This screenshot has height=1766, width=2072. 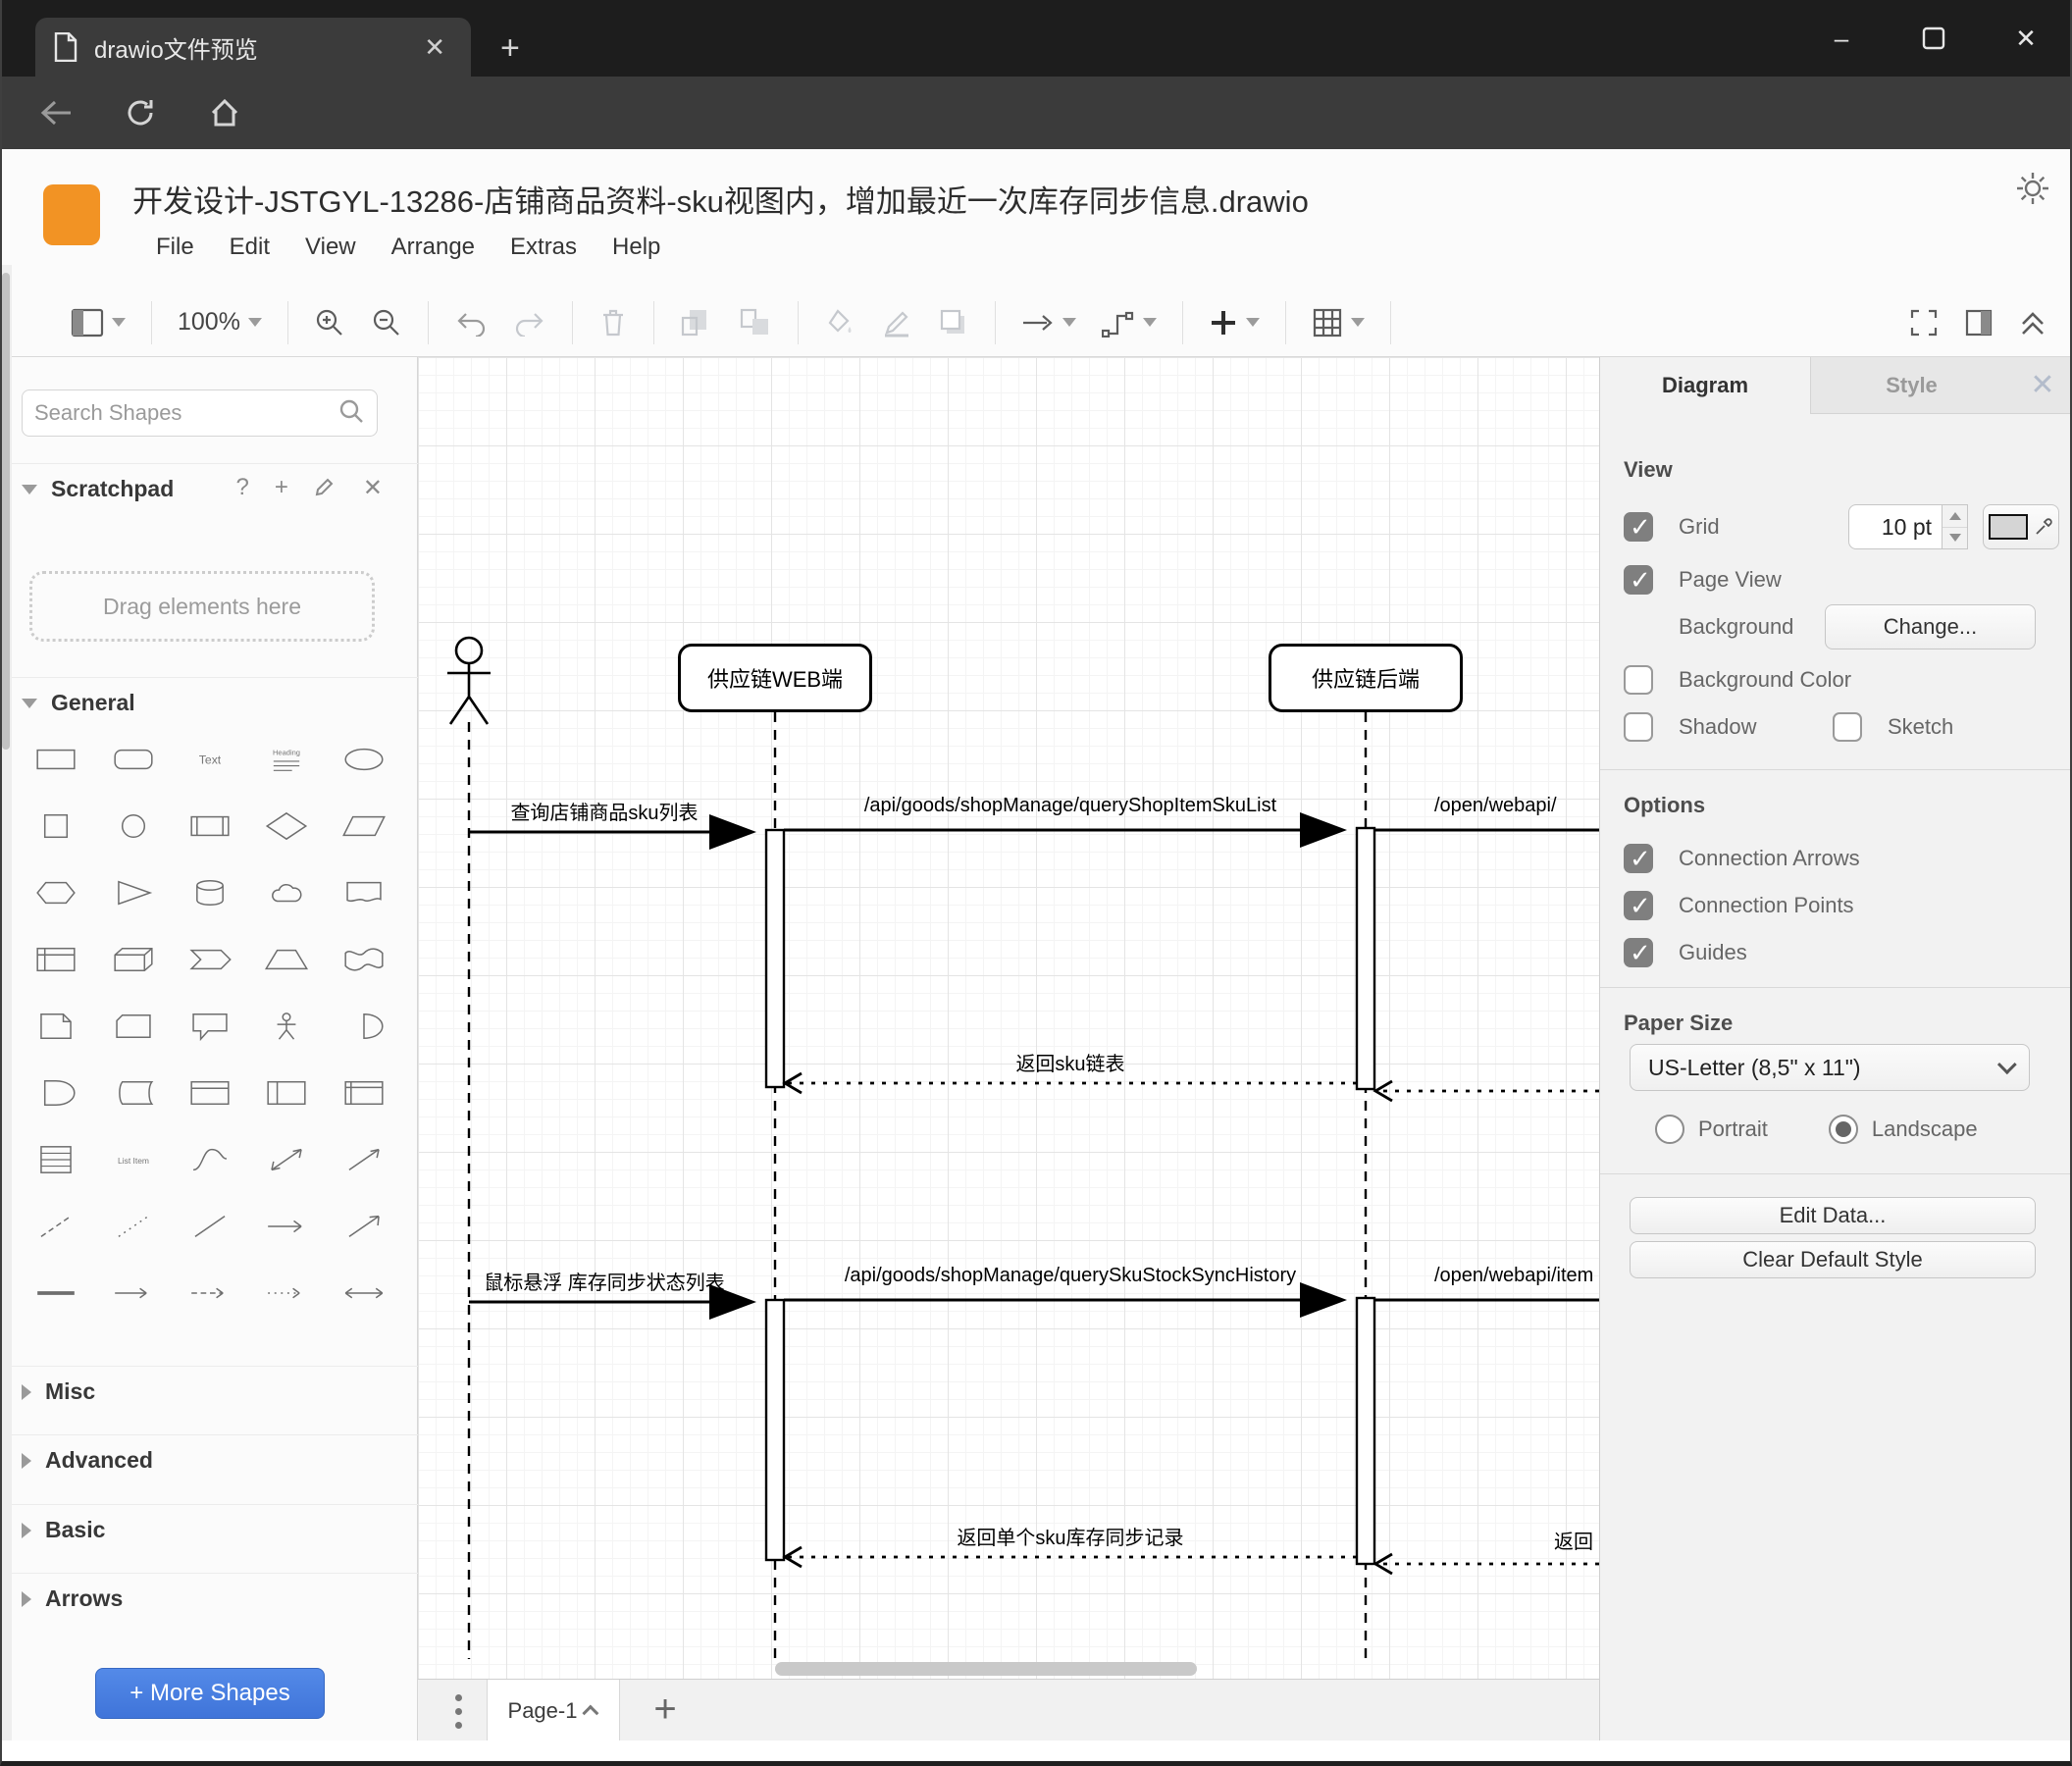 What do you see at coordinates (325, 489) in the screenshot?
I see `scratchpad-edit-icon` at bounding box center [325, 489].